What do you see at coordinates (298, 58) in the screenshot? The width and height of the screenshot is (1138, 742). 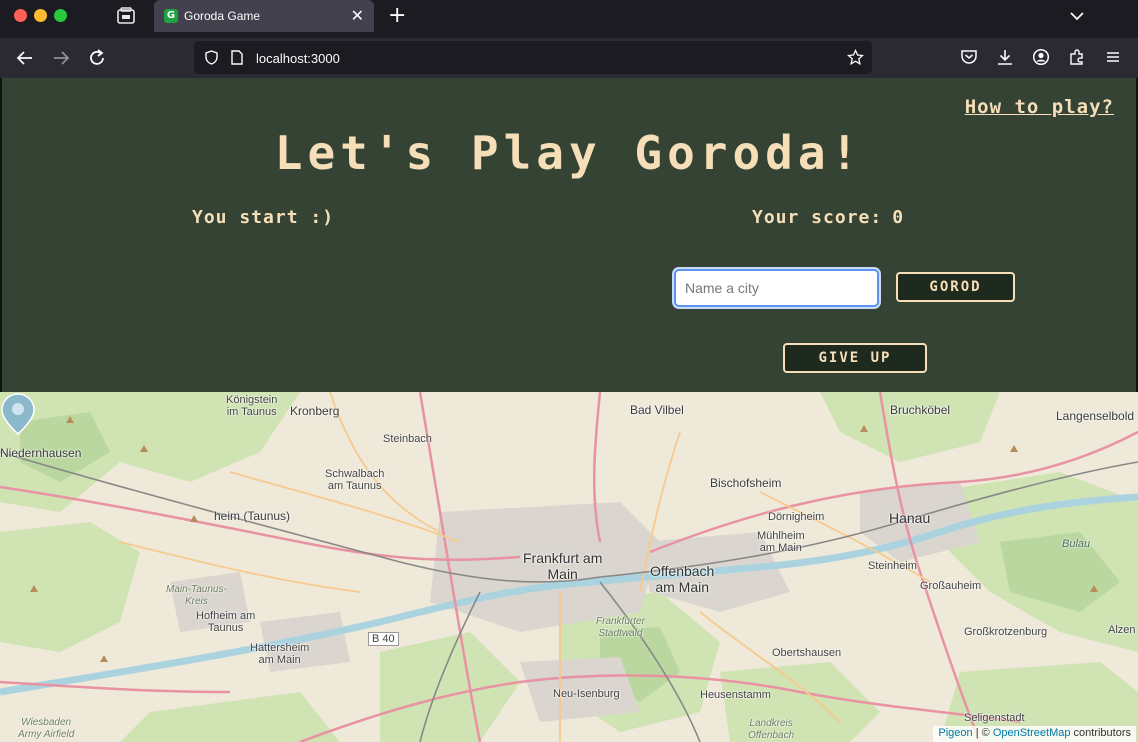 I see `url-text: localhost:3000` at bounding box center [298, 58].